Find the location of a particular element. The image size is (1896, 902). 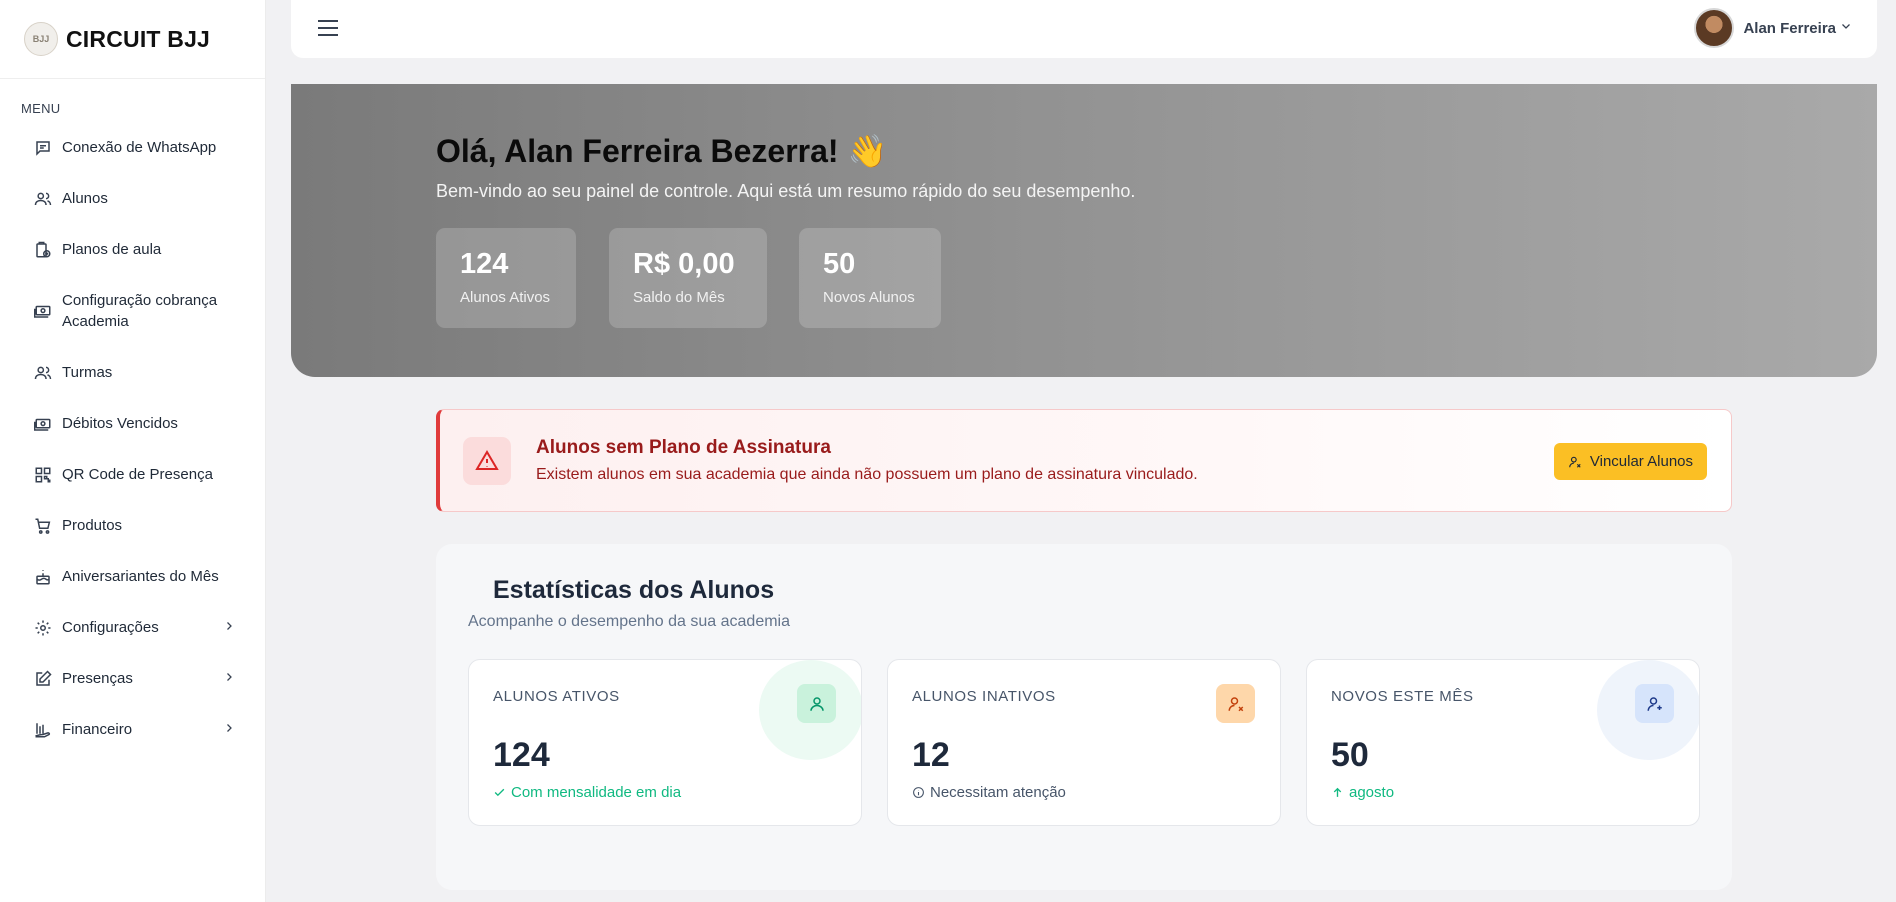

summary-label: Saldo do Mês is located at coordinates (679, 297).